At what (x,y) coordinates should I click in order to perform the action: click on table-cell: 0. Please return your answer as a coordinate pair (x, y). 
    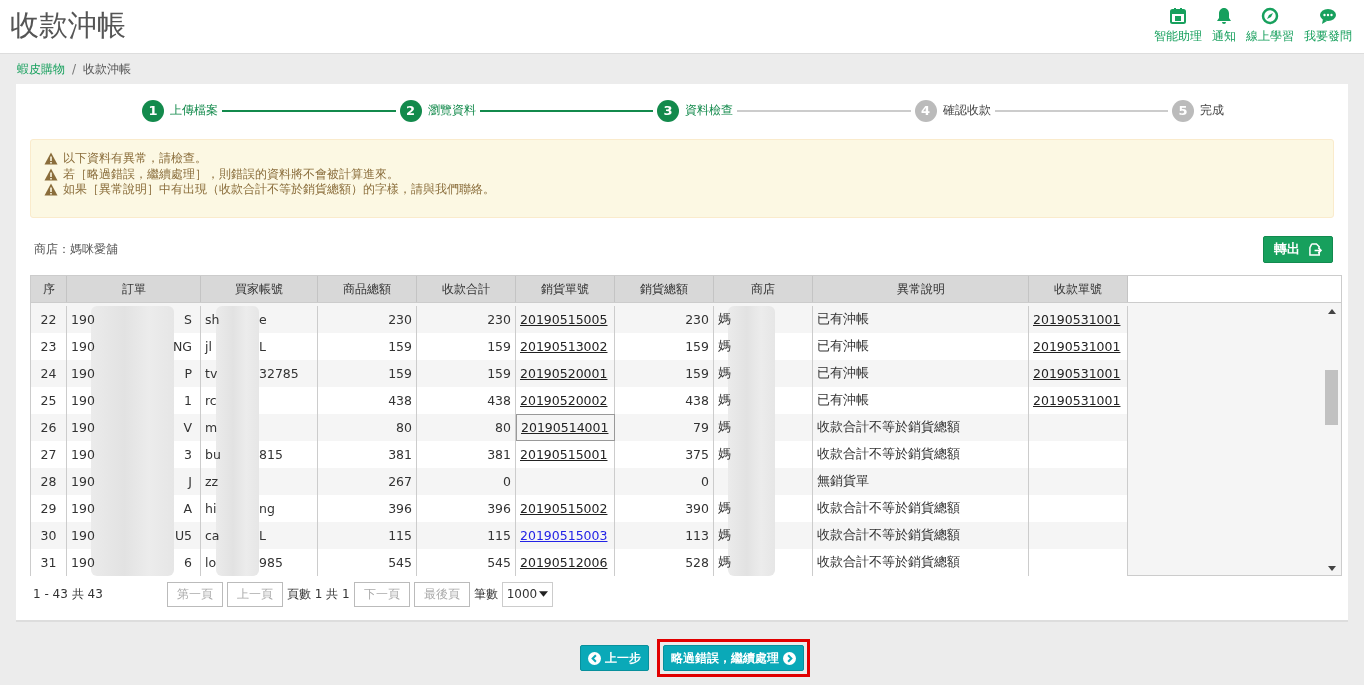
    Looking at the image, I should click on (705, 481).